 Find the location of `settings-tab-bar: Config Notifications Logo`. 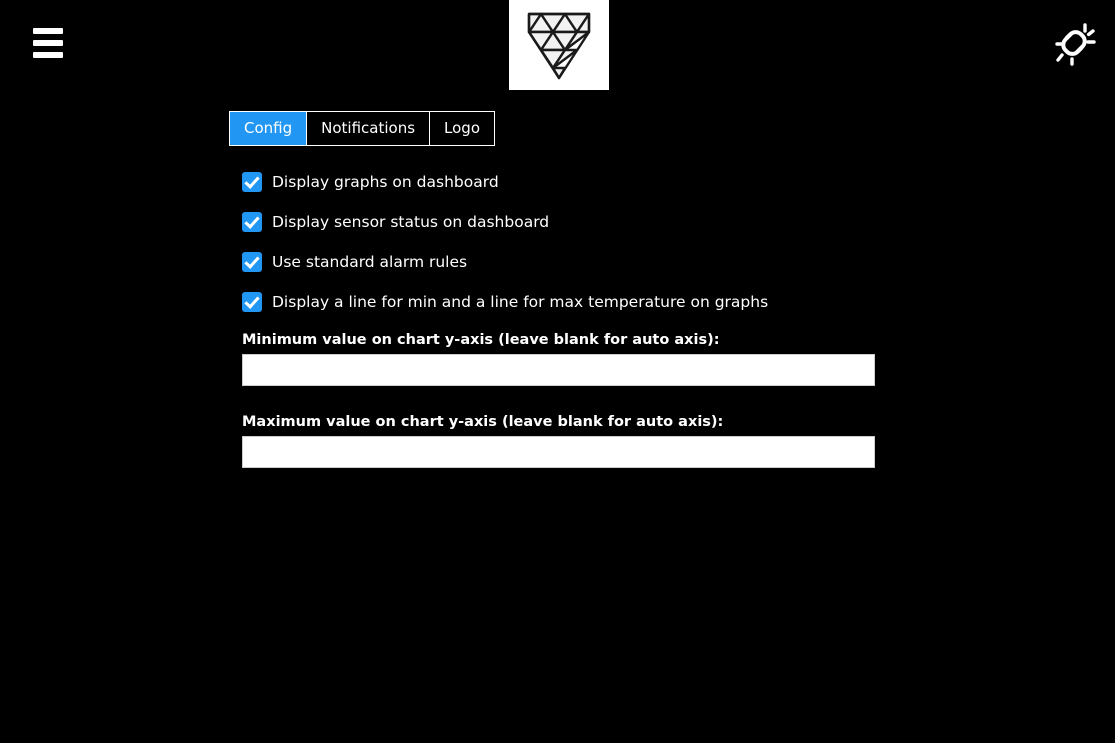

settings-tab-bar: Config Notifications Logo is located at coordinates (362, 128).